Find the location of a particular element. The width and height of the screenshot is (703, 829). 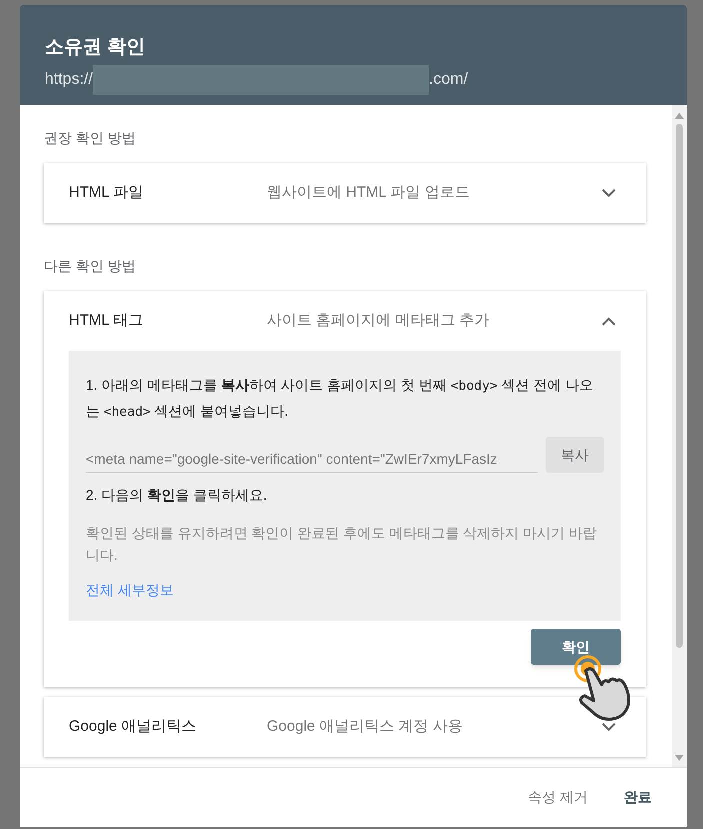

verify-button: 확인 is located at coordinates (576, 647).